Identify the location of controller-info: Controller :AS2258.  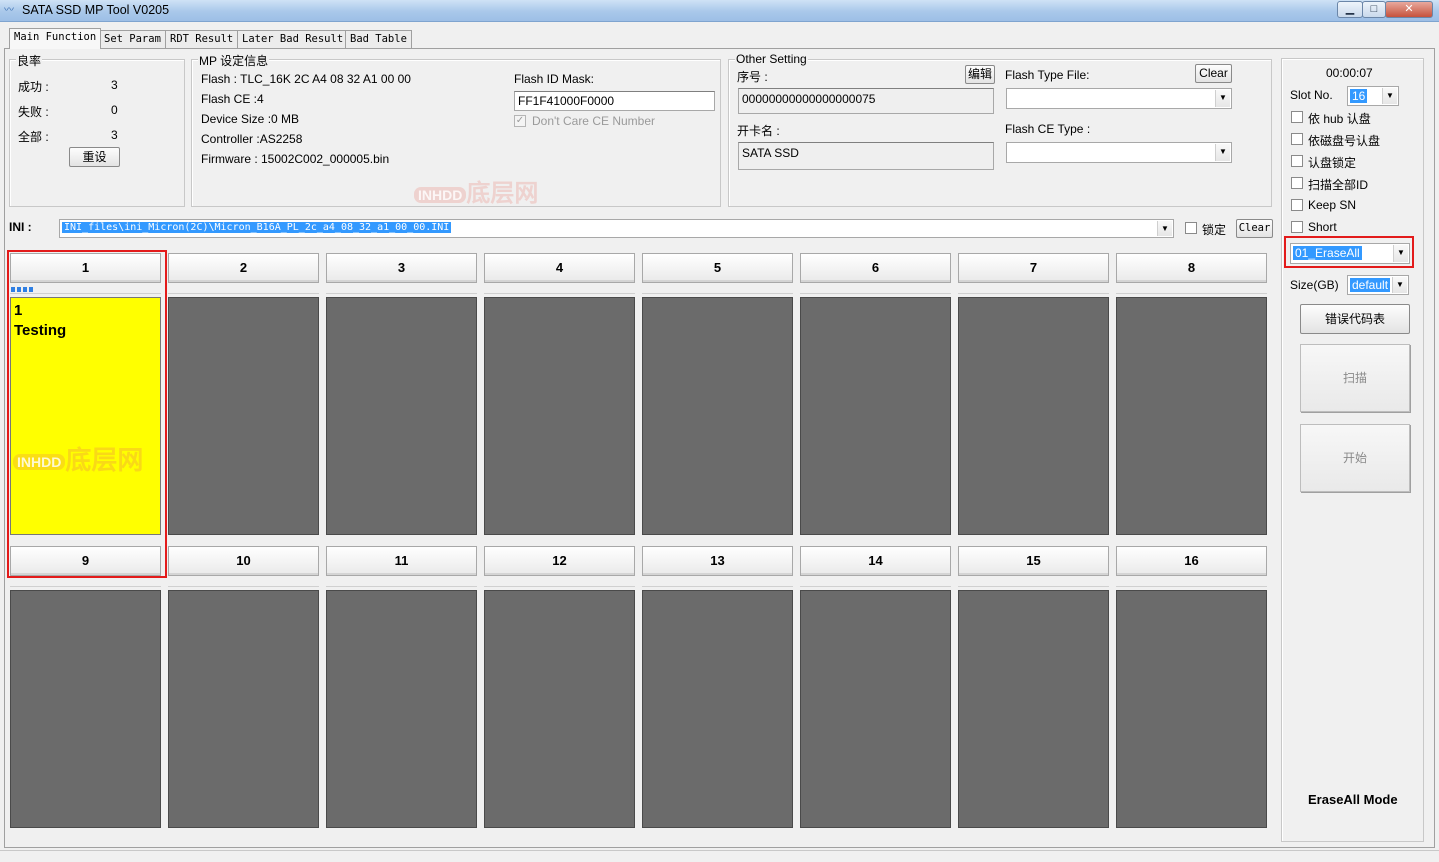
(252, 139).